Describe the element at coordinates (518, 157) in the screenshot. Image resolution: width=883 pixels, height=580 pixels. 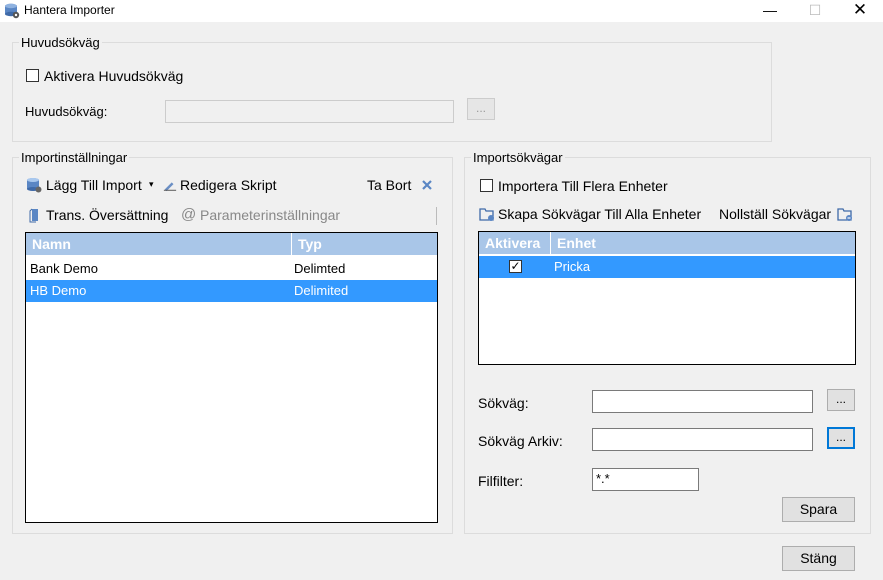
I see `import-paths-legend: Importsökvägar` at that location.